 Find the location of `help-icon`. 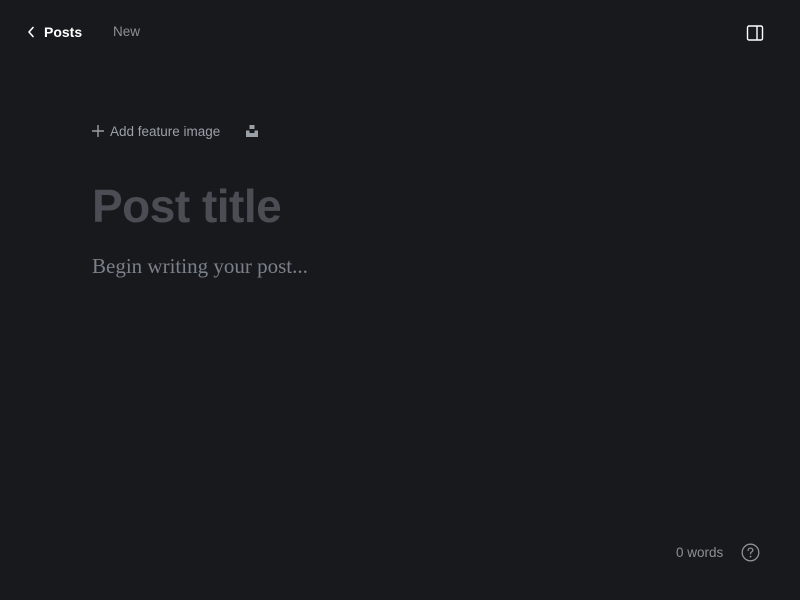

help-icon is located at coordinates (750, 552).